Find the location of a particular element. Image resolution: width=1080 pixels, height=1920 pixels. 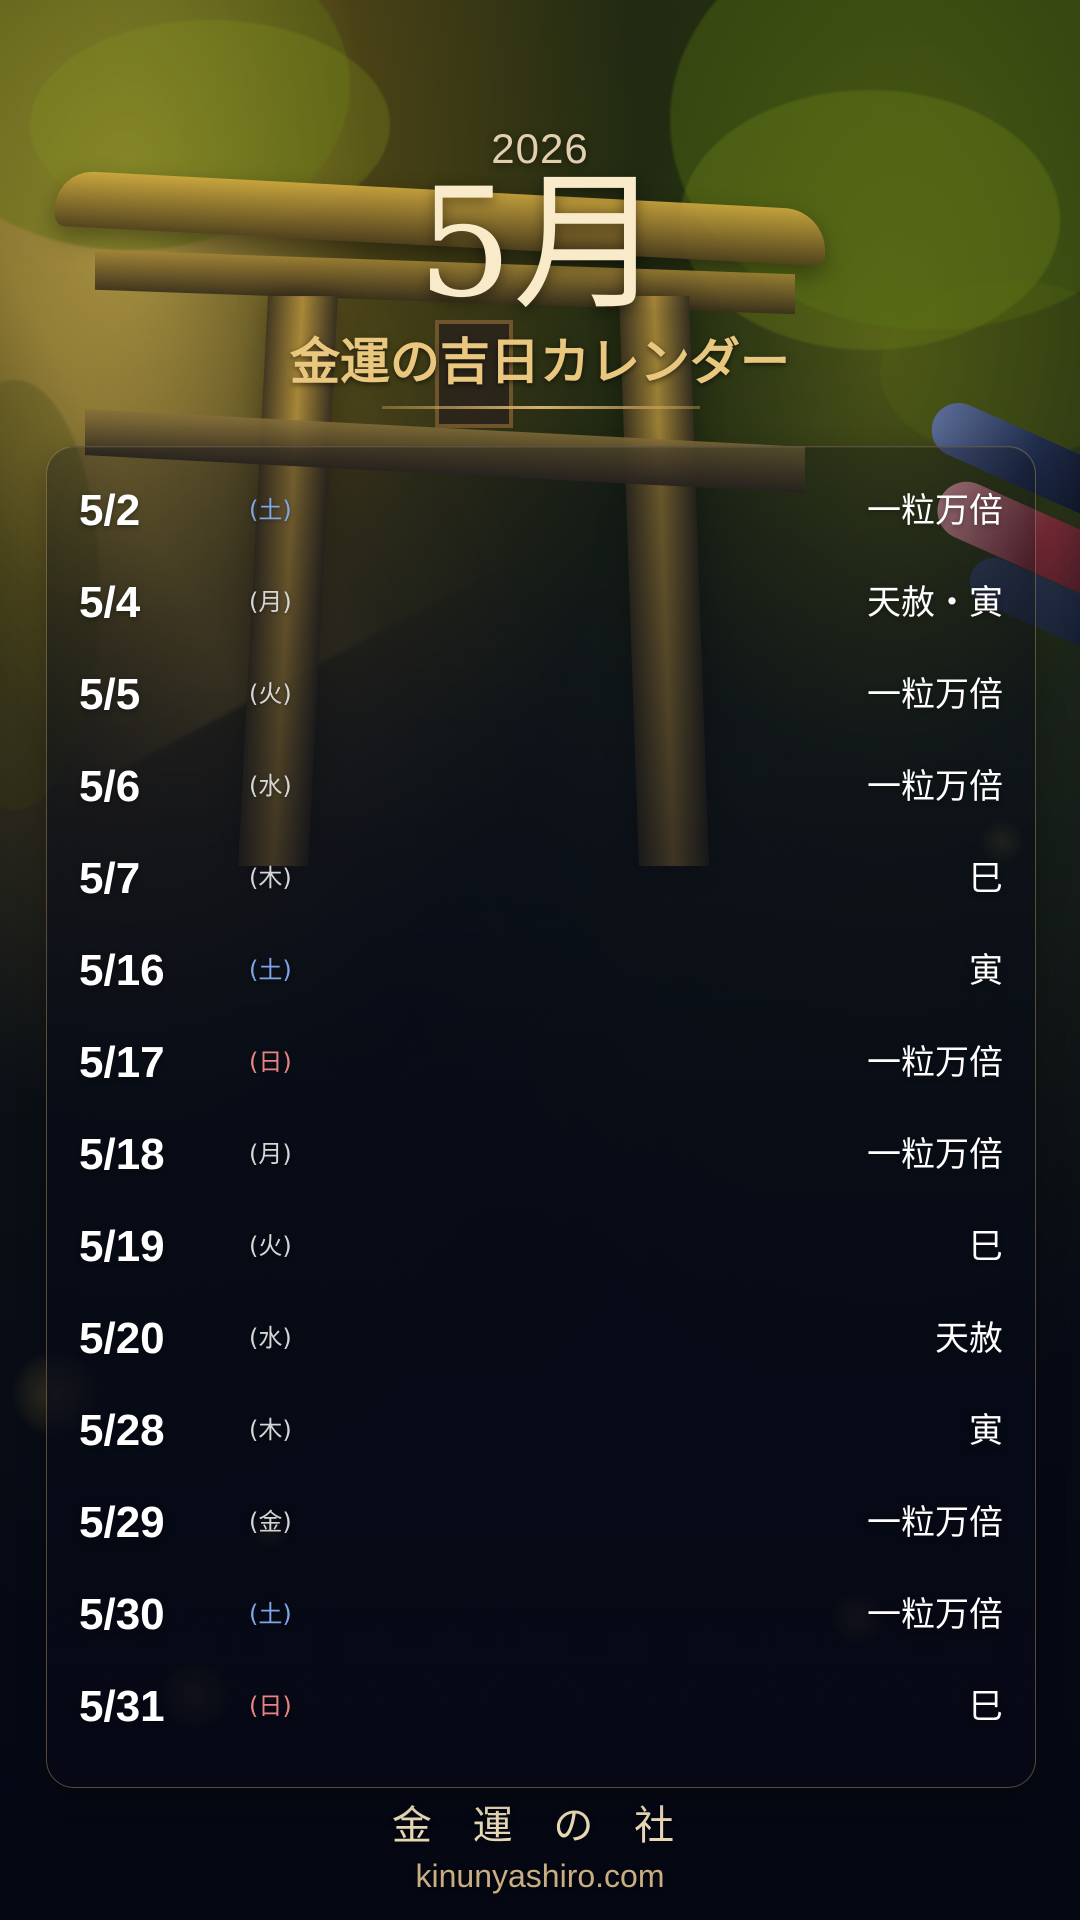

lucky-day-row: 5/19 (火) 巳 is located at coordinates (541, 1248).